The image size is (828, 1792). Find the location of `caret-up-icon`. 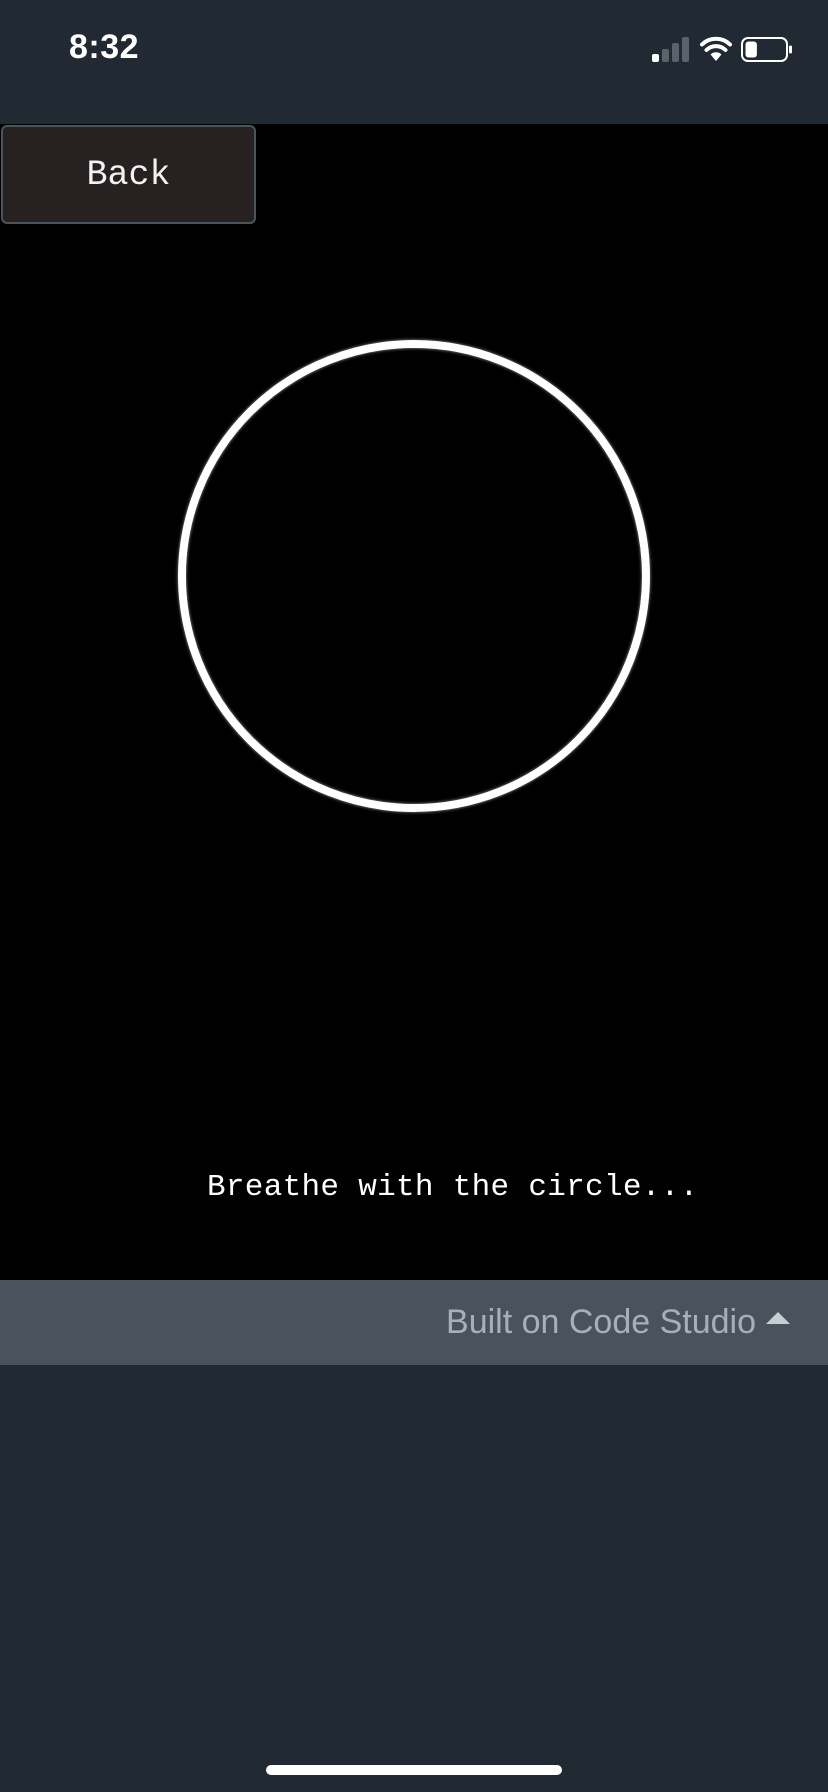

caret-up-icon is located at coordinates (778, 1317).